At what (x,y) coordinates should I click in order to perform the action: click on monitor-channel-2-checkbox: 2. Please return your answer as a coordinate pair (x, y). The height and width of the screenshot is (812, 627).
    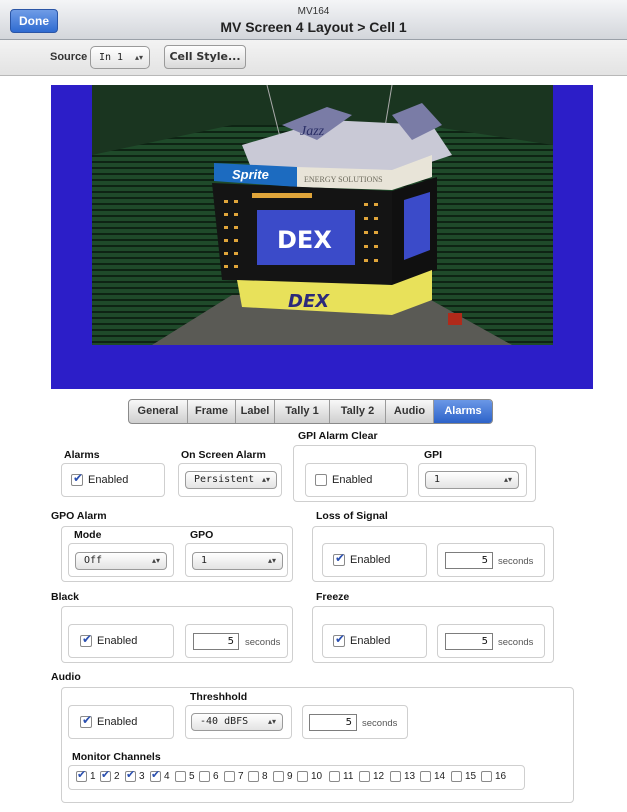
    Looking at the image, I should click on (110, 775).